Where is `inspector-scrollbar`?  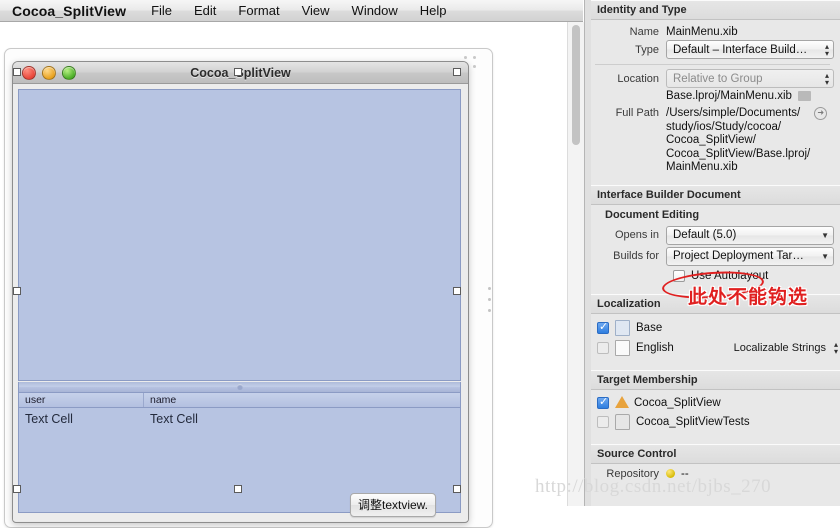
inspector-scrollbar is located at coordinates (588, 253).